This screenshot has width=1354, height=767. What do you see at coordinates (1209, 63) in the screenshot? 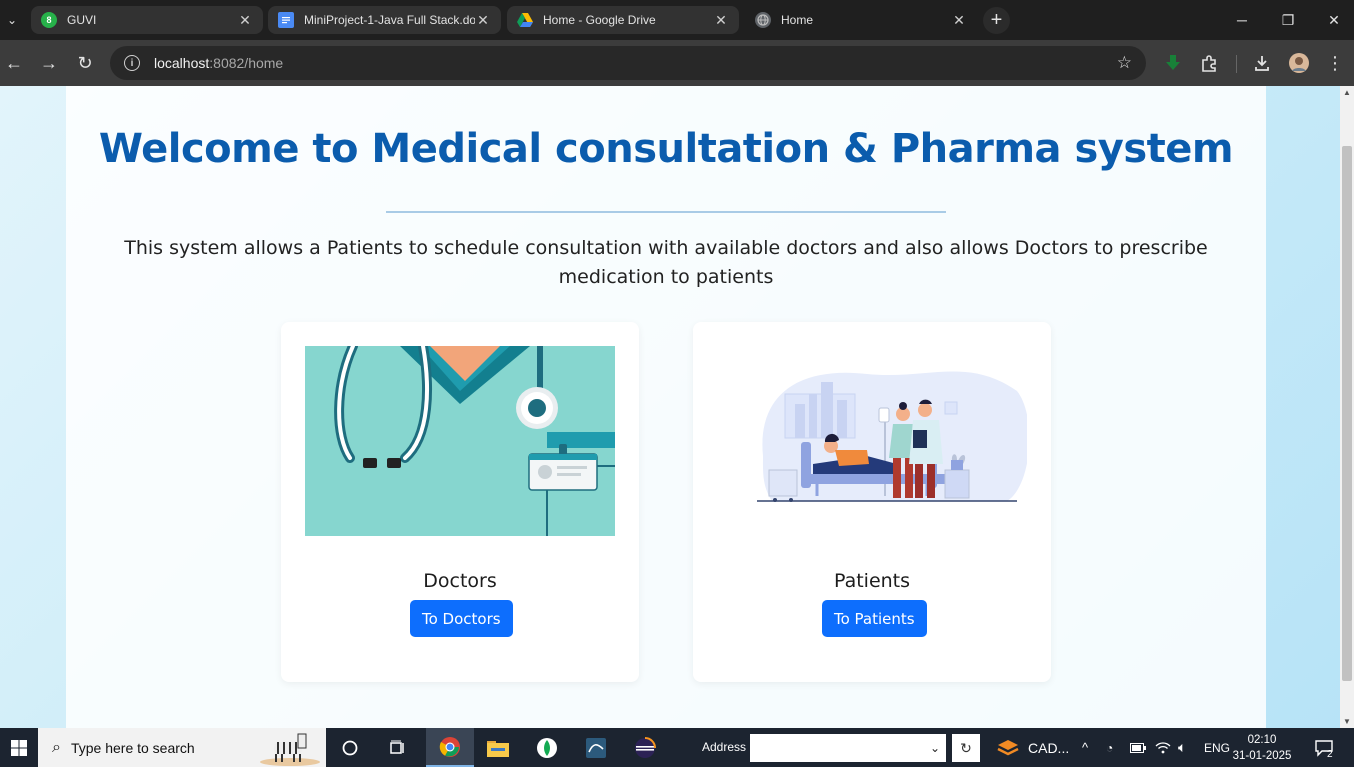
I see `extensions-puzzle-icon` at bounding box center [1209, 63].